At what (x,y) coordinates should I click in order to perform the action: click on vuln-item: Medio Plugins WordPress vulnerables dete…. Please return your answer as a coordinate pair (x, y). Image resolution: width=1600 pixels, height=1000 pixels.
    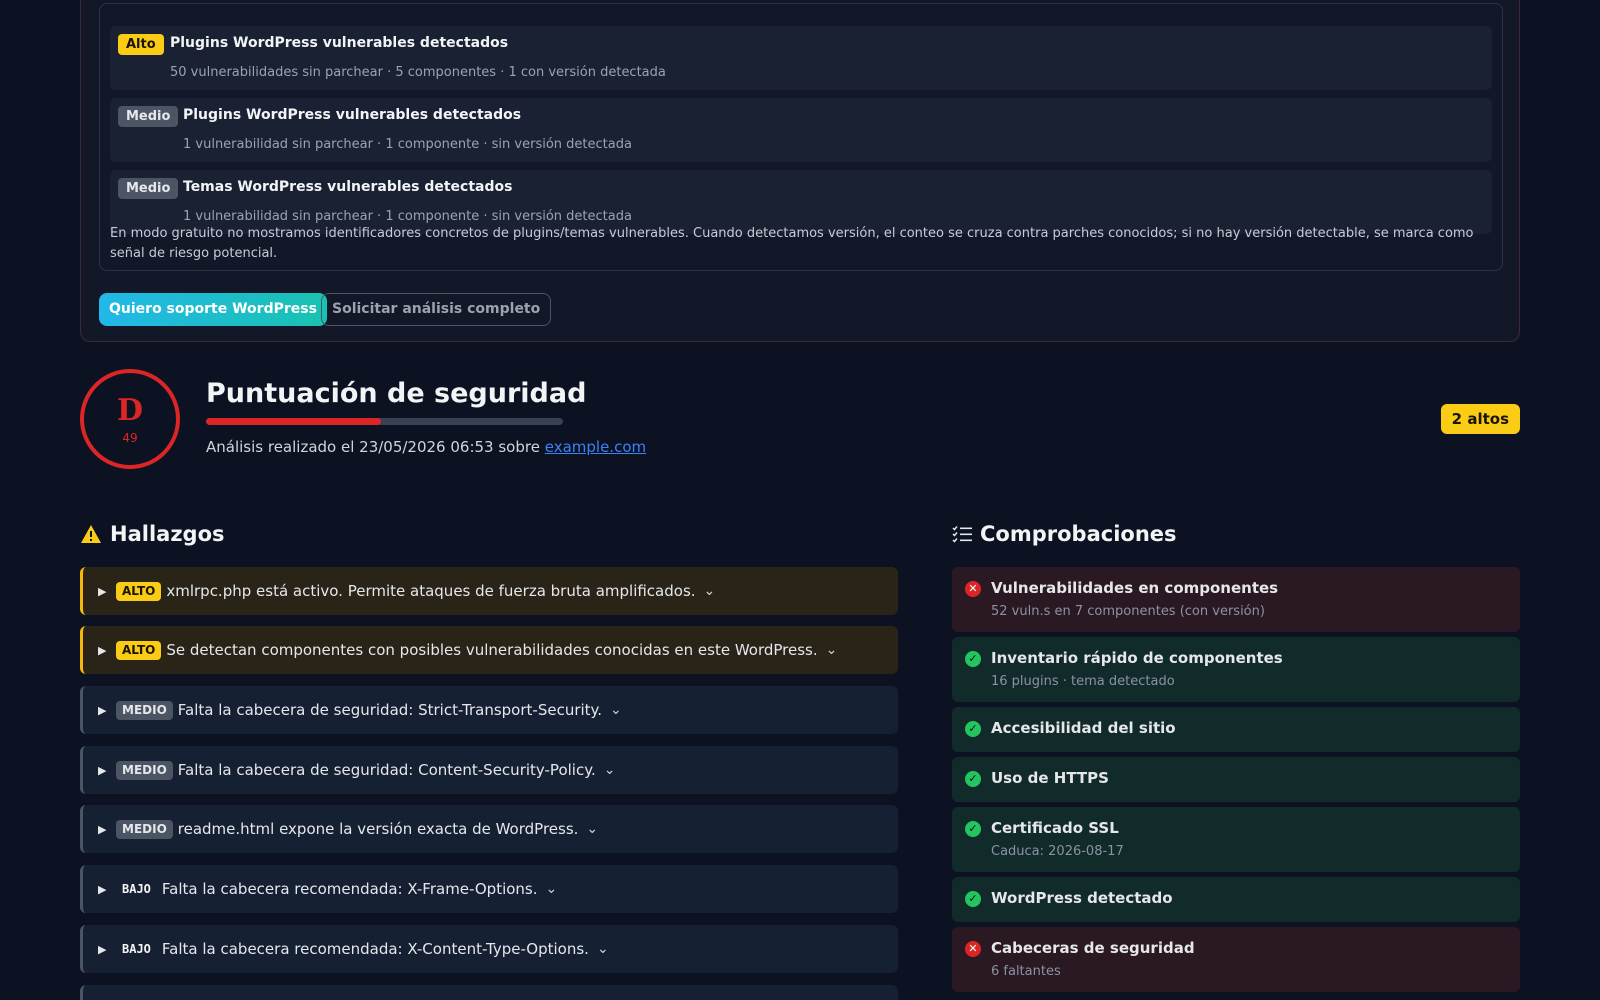
    Looking at the image, I should click on (801, 130).